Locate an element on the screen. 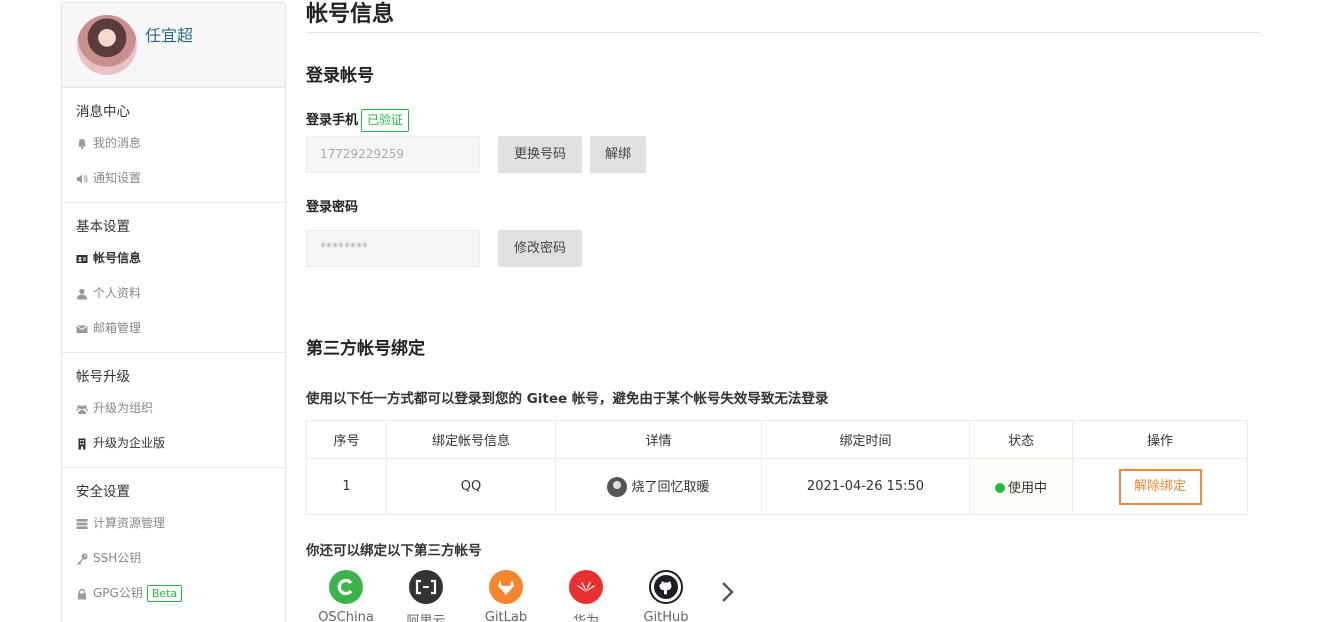 The image size is (1334, 622). provider-github: GitHub is located at coordinates (666, 596).